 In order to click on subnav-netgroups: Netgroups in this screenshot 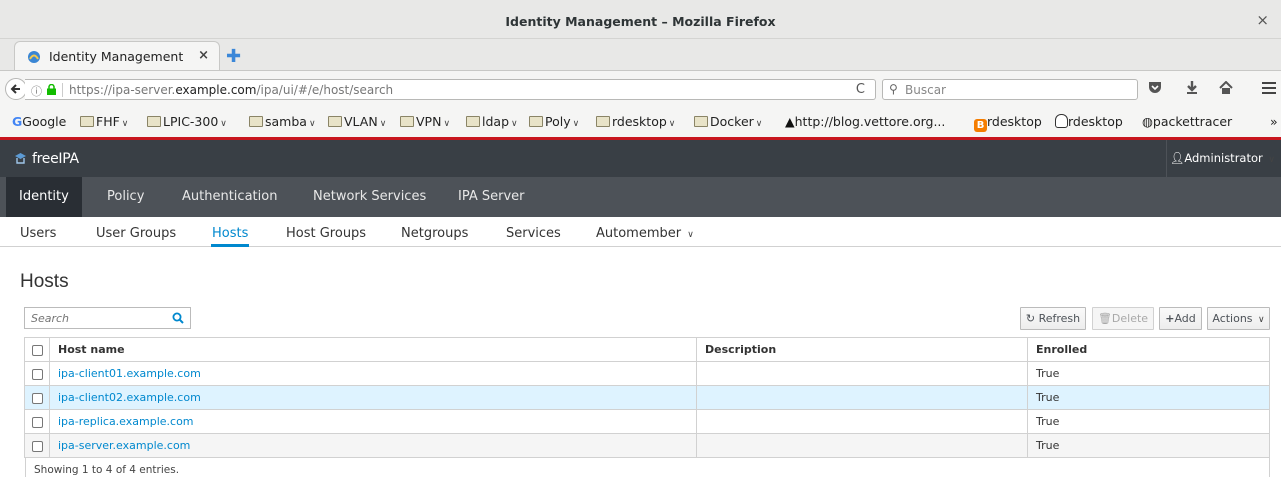, I will do `click(434, 233)`.